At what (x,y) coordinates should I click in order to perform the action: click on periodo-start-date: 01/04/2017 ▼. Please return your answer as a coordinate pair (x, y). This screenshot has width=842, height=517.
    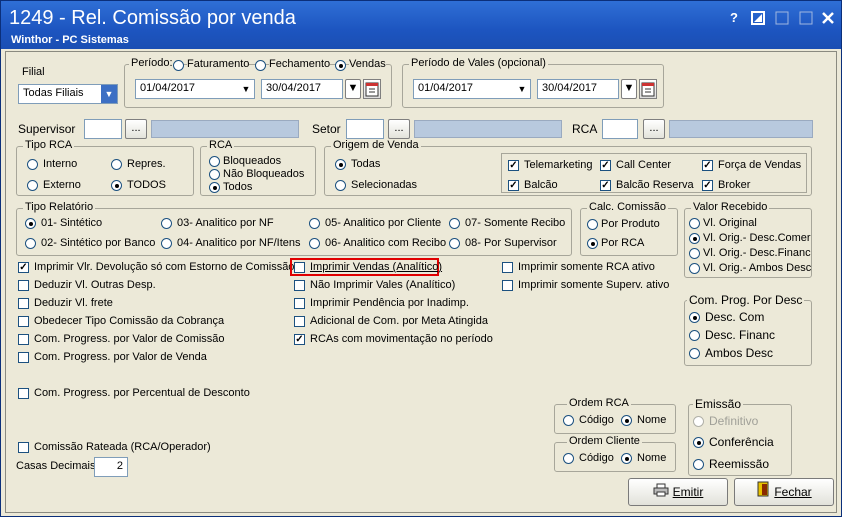
    Looking at the image, I should click on (195, 89).